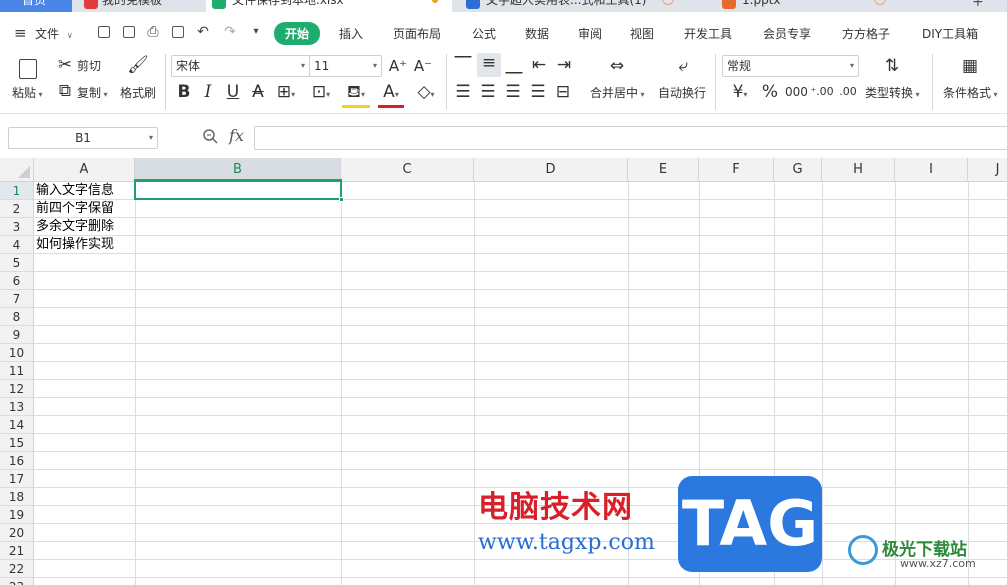  Describe the element at coordinates (351, 33) in the screenshot. I see `tab-insert: 插入` at that location.